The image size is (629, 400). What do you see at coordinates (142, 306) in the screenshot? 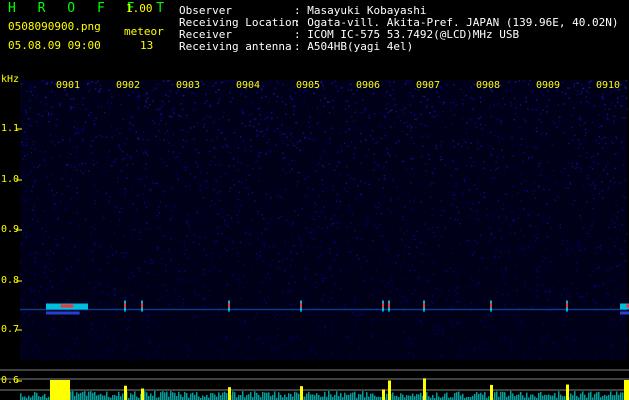
I see `meteor-echo` at bounding box center [142, 306].